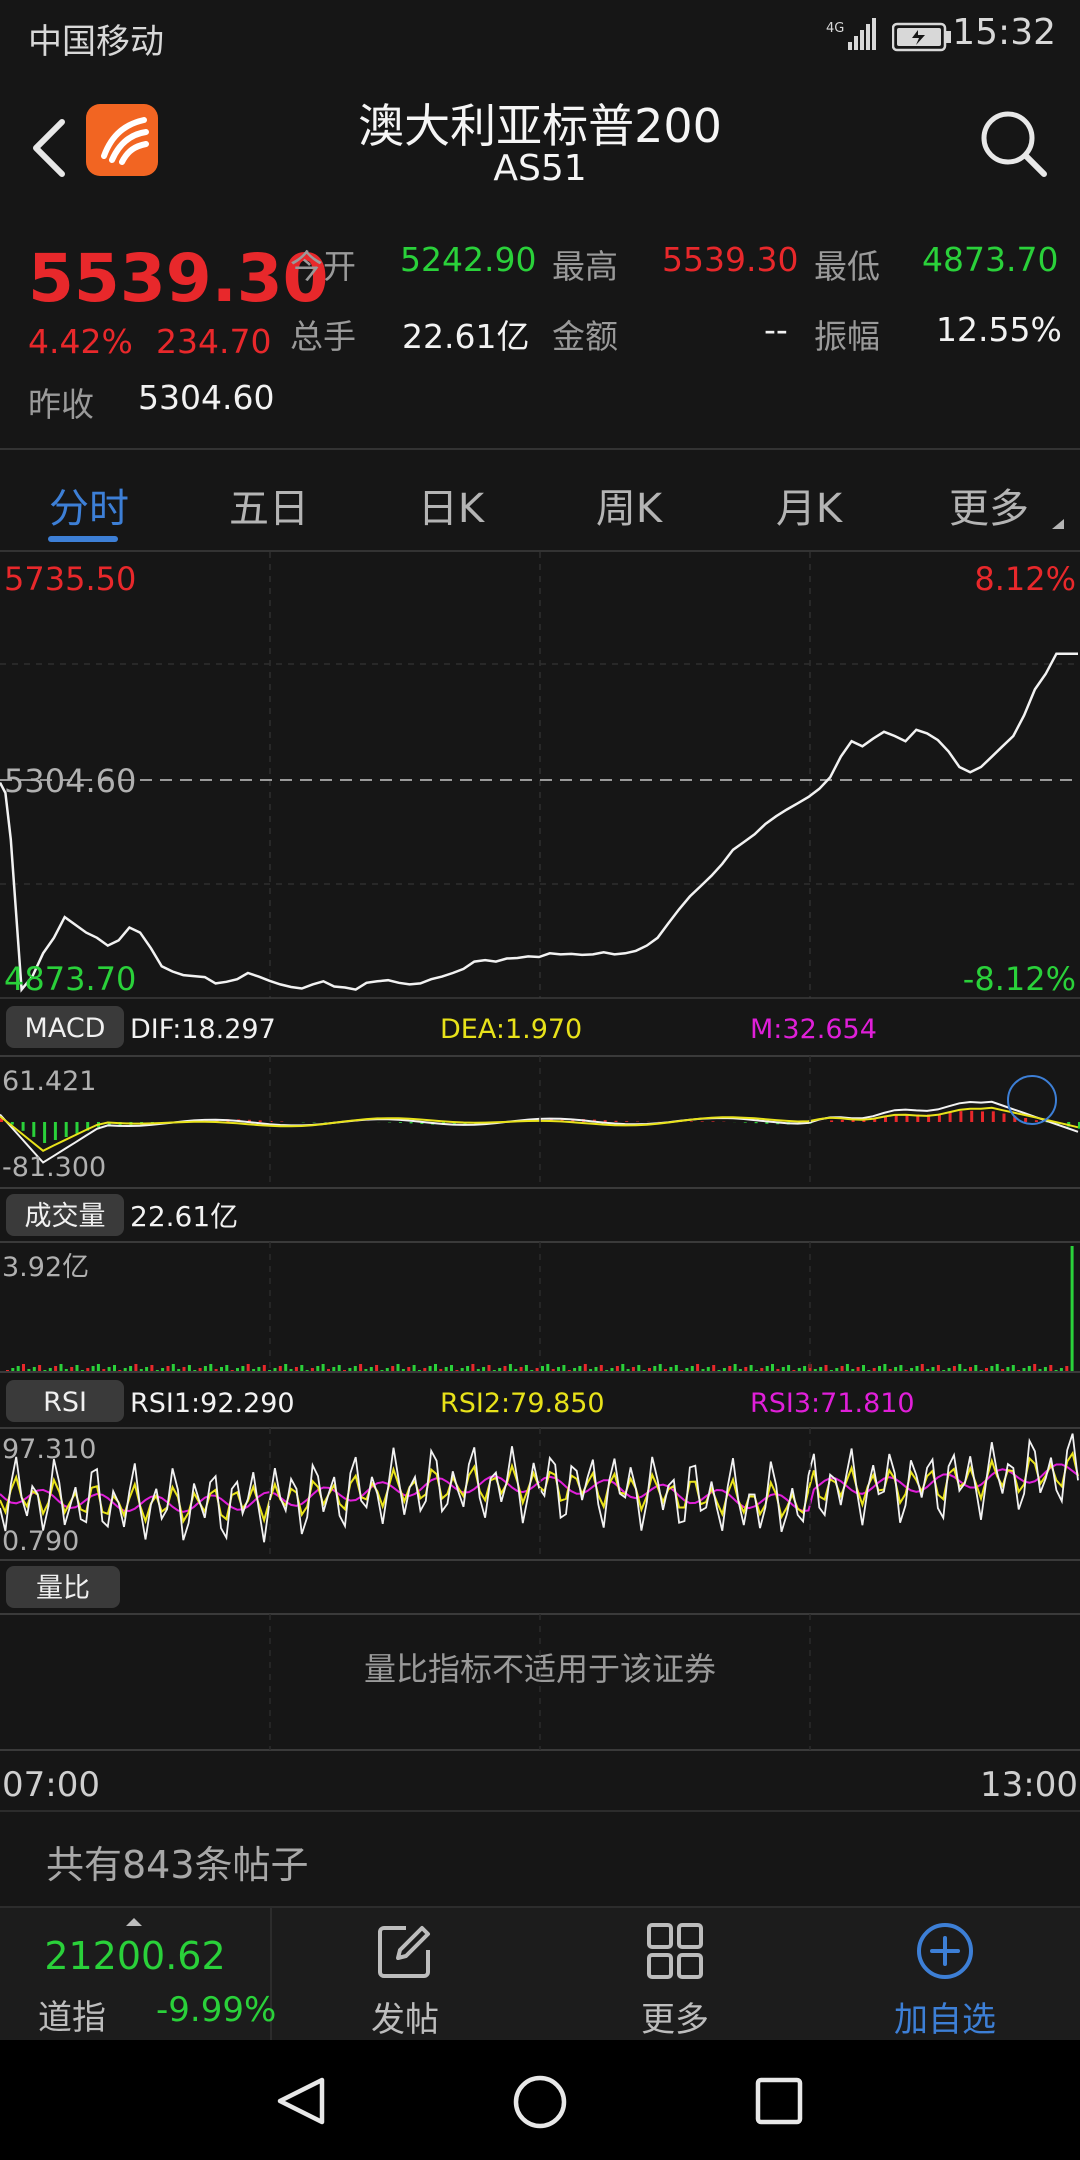  Describe the element at coordinates (921, 39) in the screenshot. I see `battery-icon` at that location.